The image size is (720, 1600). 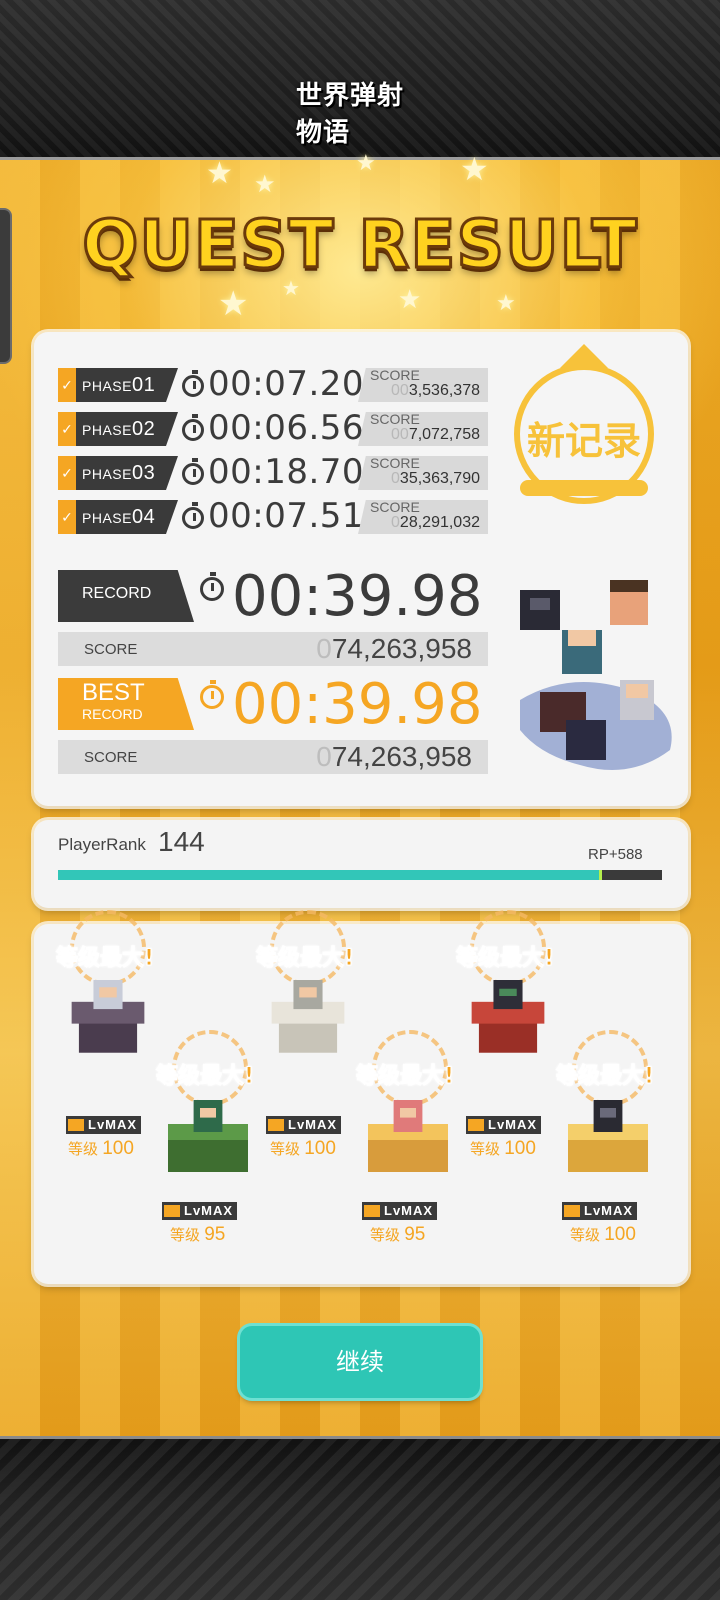 What do you see at coordinates (350, 114) in the screenshot?
I see `game-logo: 世界弹射物语` at bounding box center [350, 114].